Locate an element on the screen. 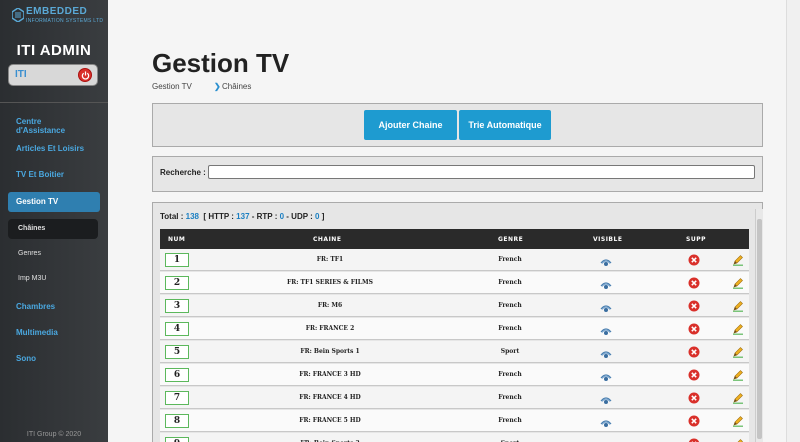 This screenshot has height=442, width=800. nav-item-tv-boitier: TV Et Boitier is located at coordinates (54, 175).